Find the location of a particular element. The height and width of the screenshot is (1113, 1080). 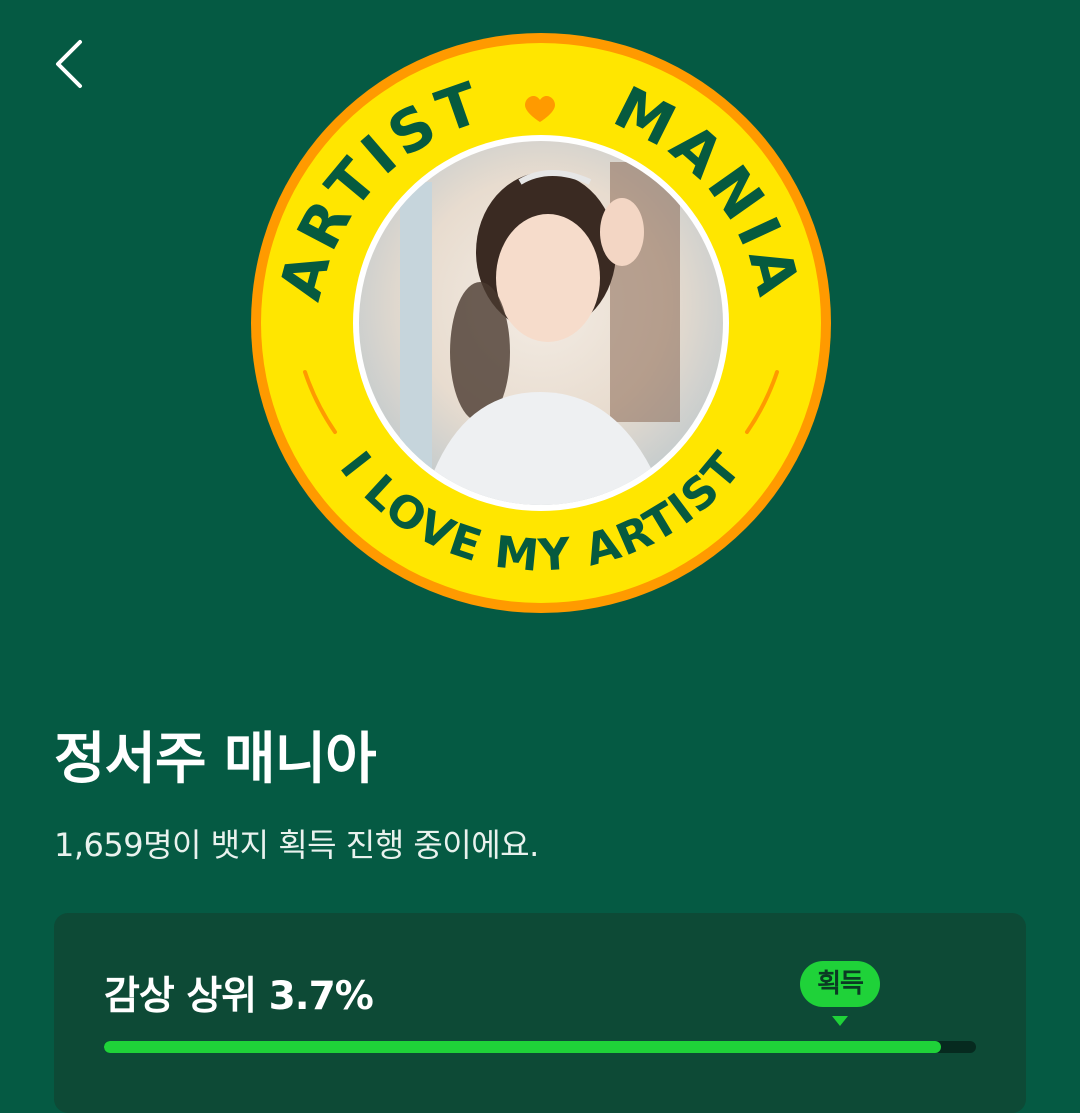

acquired-badge: 획득 is located at coordinates (840, 984).